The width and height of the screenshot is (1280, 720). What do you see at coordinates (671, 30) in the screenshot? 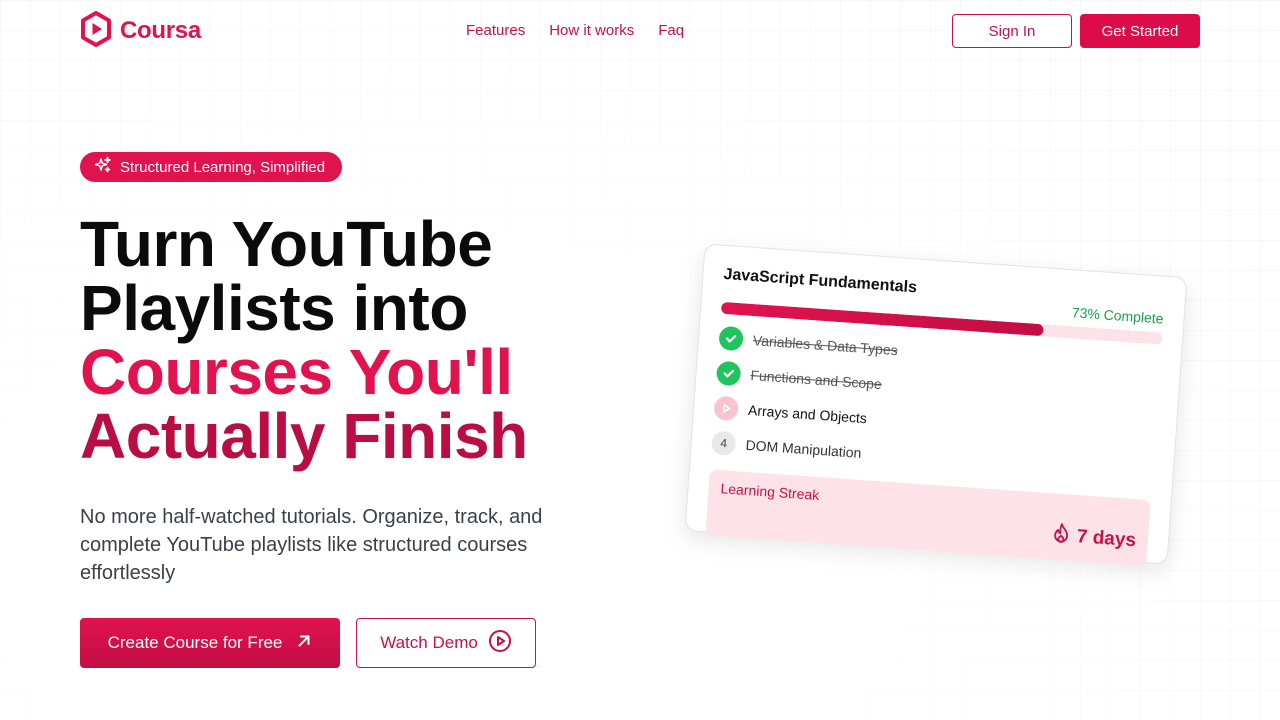
I see `nav-link-faq: Faq` at bounding box center [671, 30].